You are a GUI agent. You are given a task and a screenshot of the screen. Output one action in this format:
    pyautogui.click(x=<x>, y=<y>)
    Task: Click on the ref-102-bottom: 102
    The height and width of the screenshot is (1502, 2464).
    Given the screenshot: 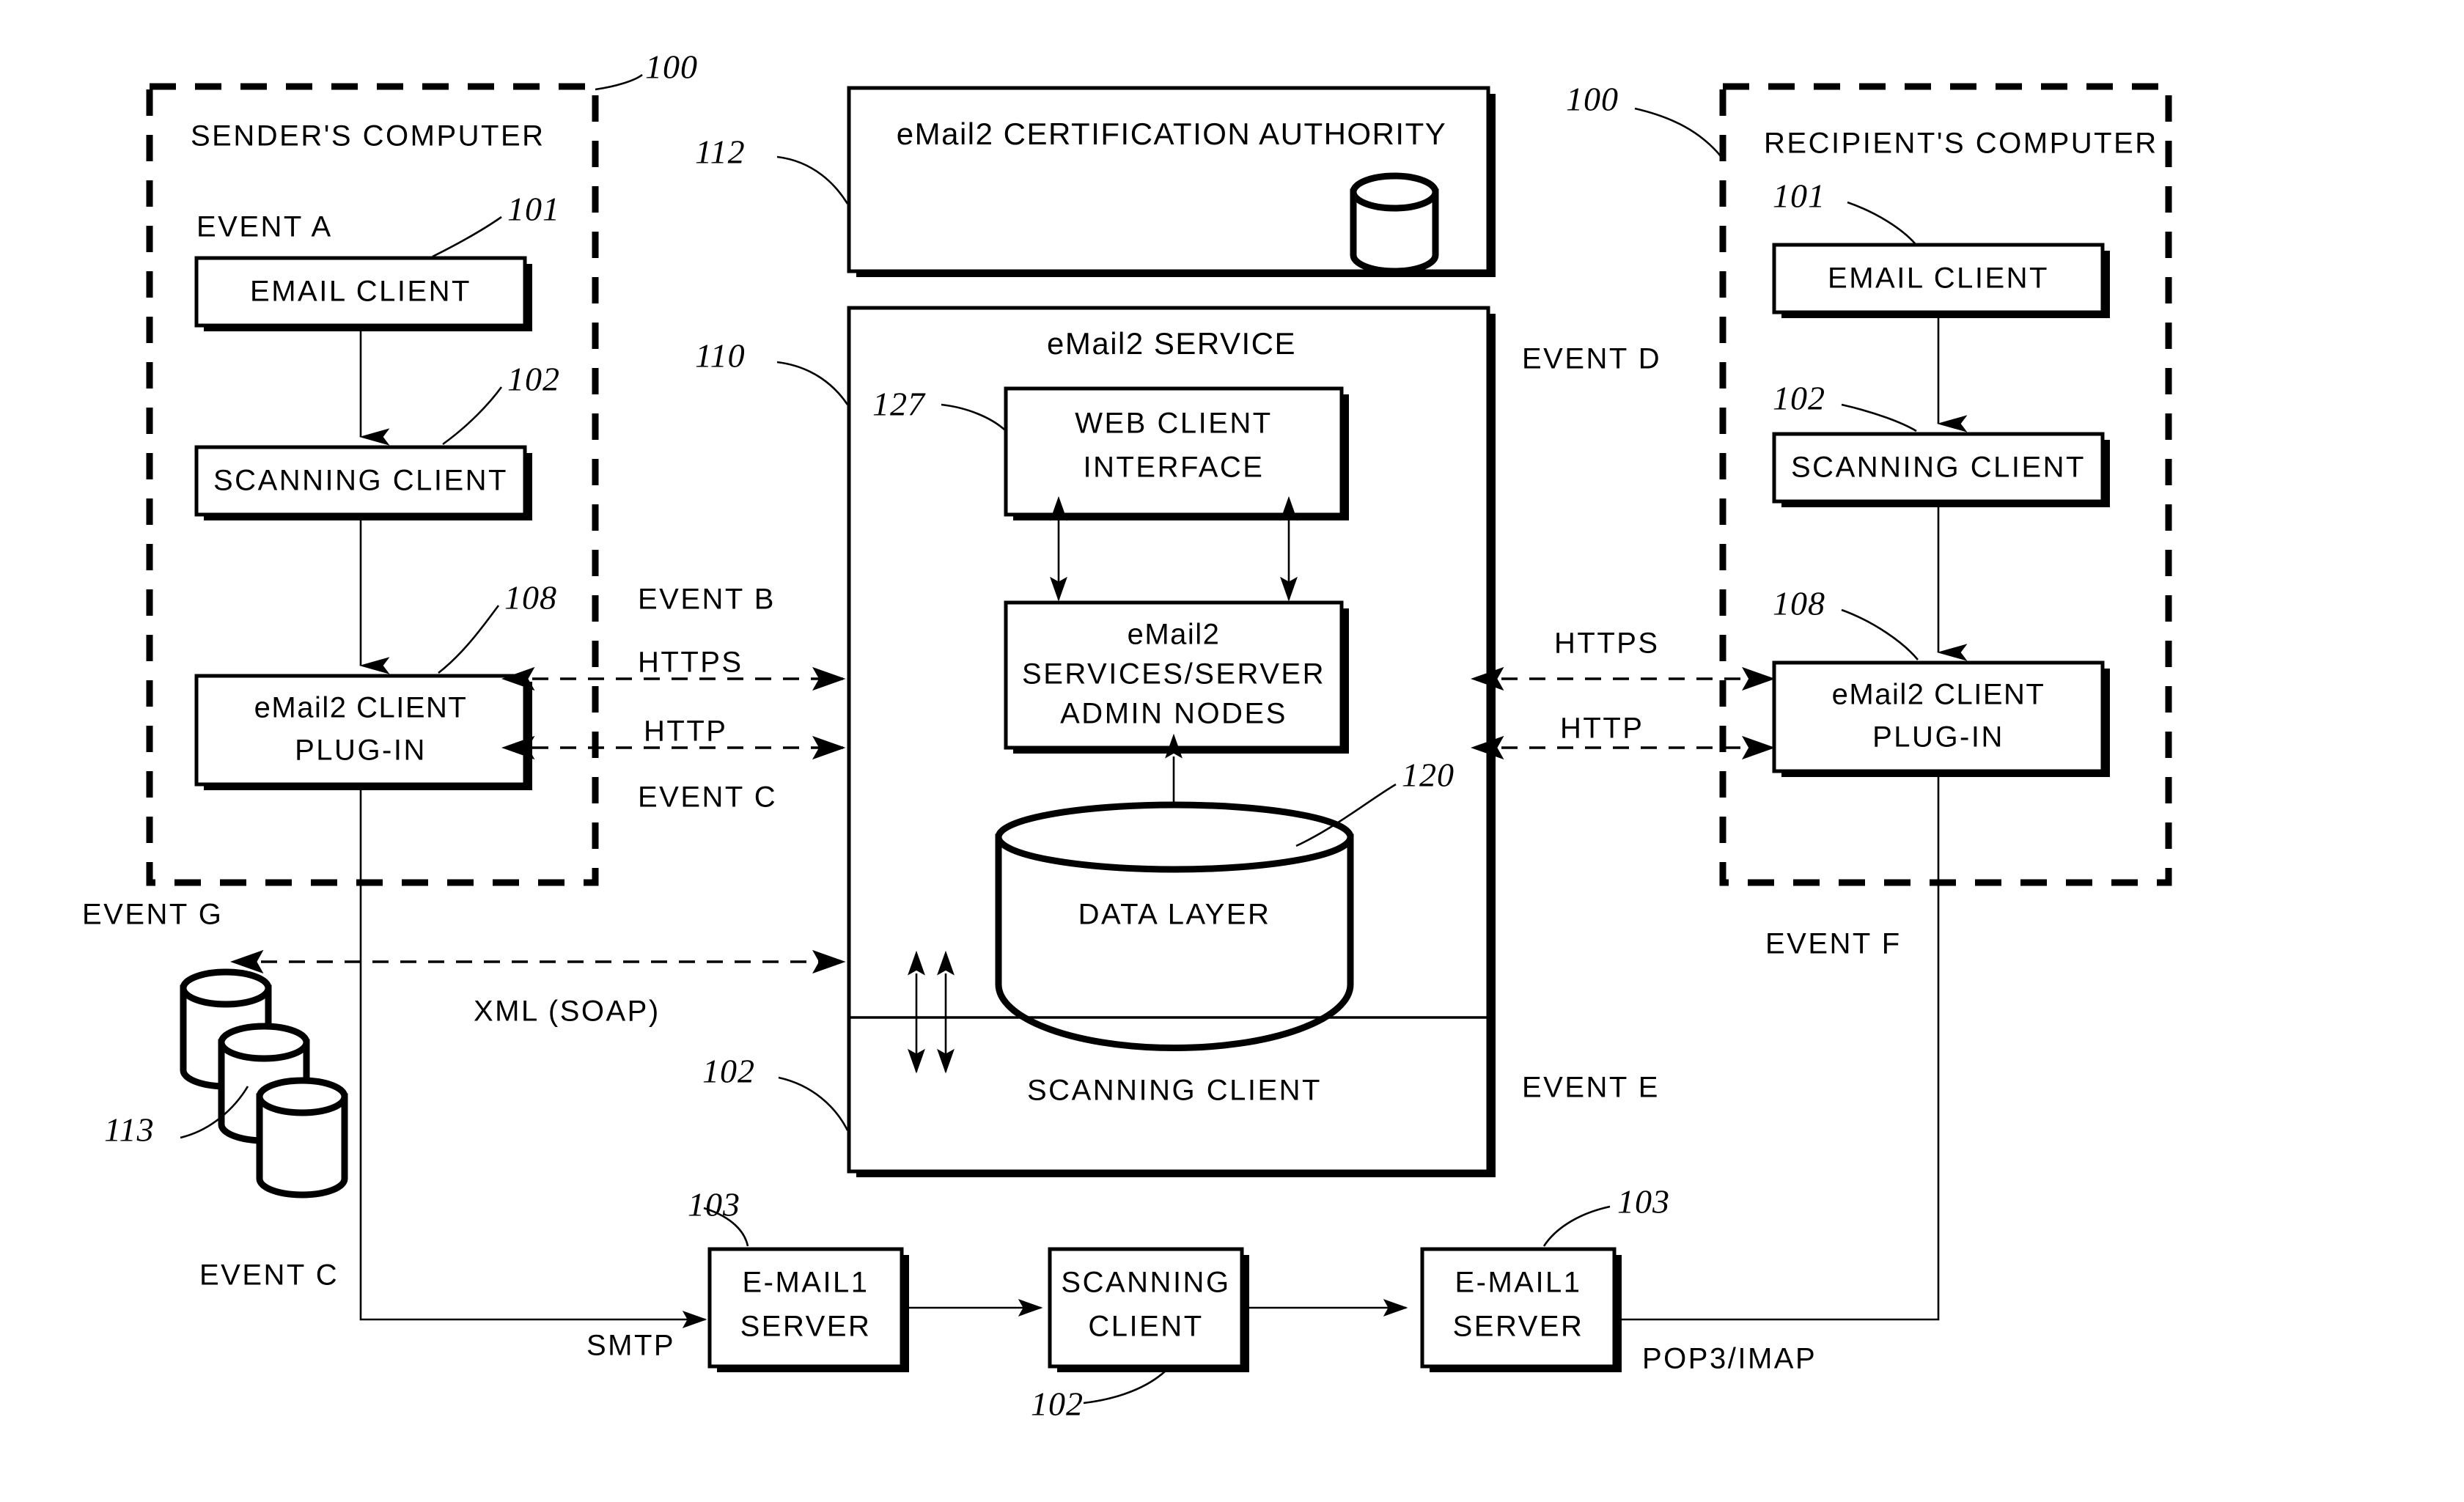 What is the action you would take?
    pyautogui.click(x=1057, y=1404)
    